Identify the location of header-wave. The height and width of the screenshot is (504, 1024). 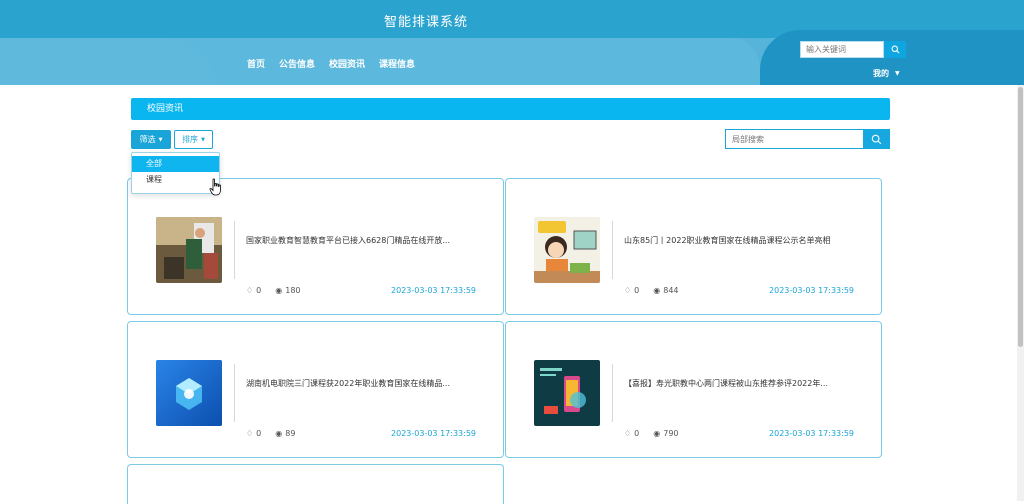
(110, 61).